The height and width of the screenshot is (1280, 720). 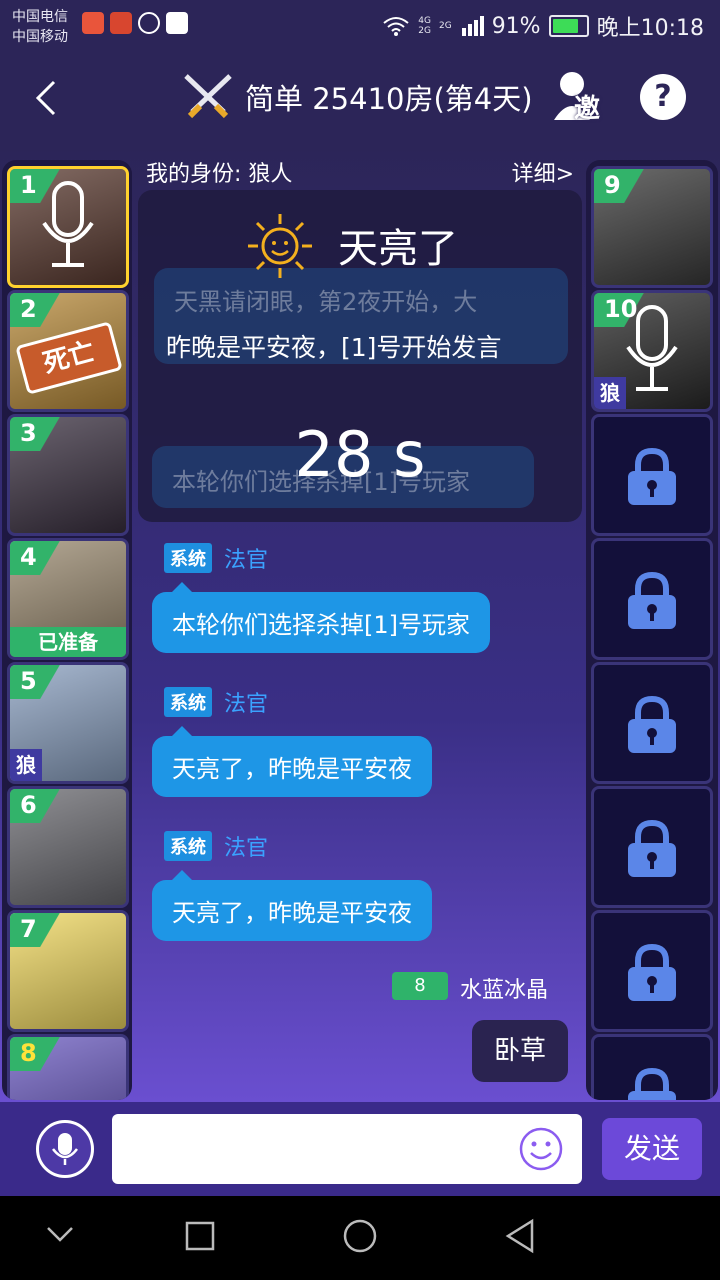 What do you see at coordinates (445, 26) in the screenshot?
I see `network-2: 2G` at bounding box center [445, 26].